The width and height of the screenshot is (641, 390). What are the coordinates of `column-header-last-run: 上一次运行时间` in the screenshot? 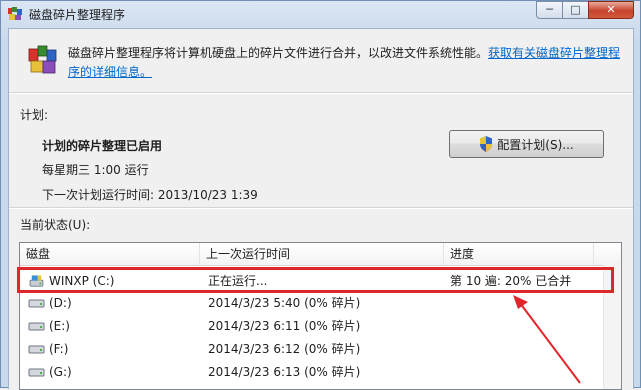 It's located at (322, 254).